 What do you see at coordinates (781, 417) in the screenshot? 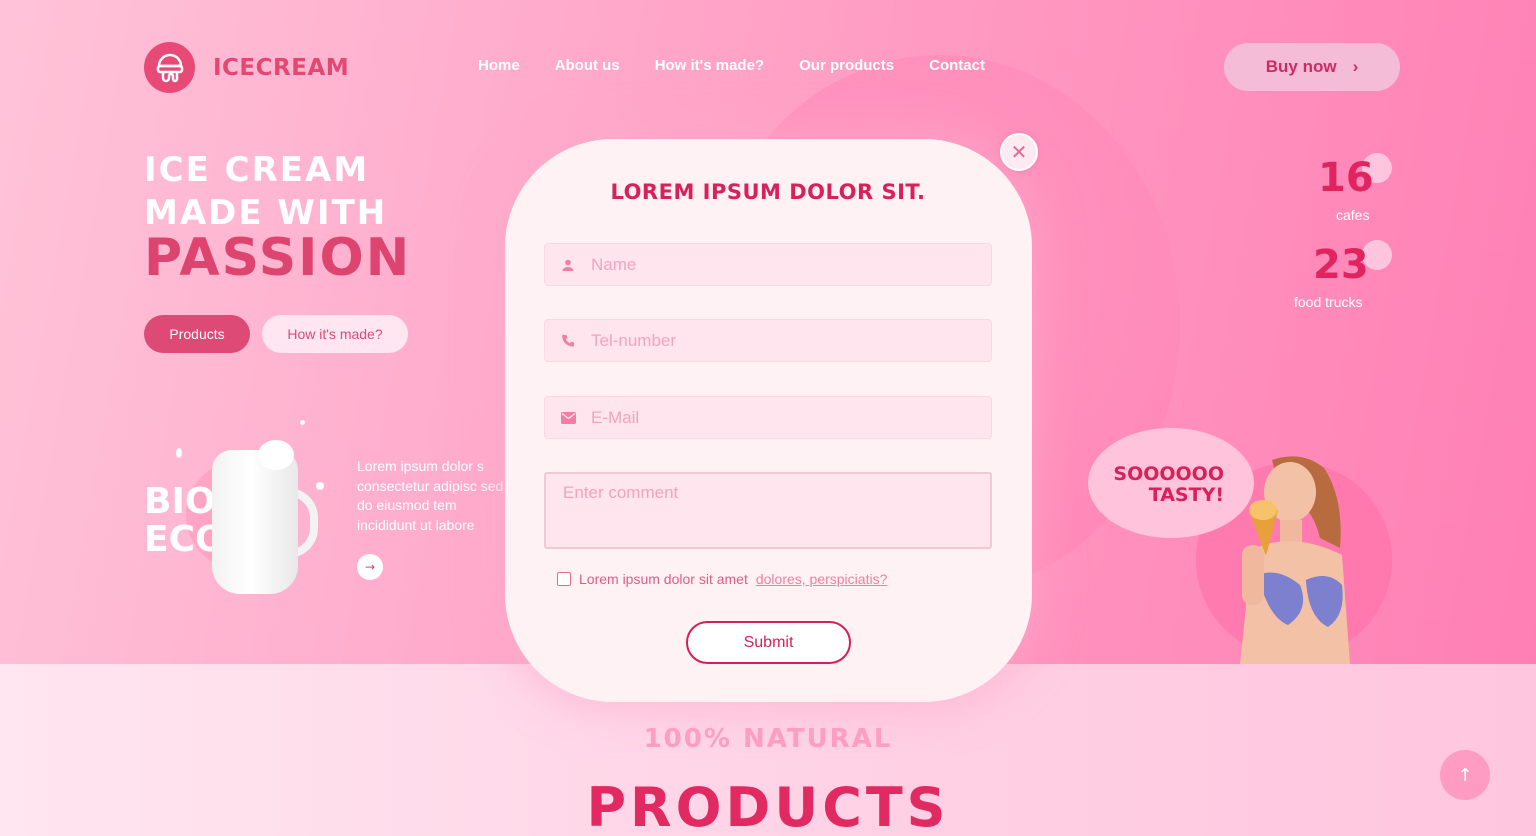
I see `email-input` at bounding box center [781, 417].